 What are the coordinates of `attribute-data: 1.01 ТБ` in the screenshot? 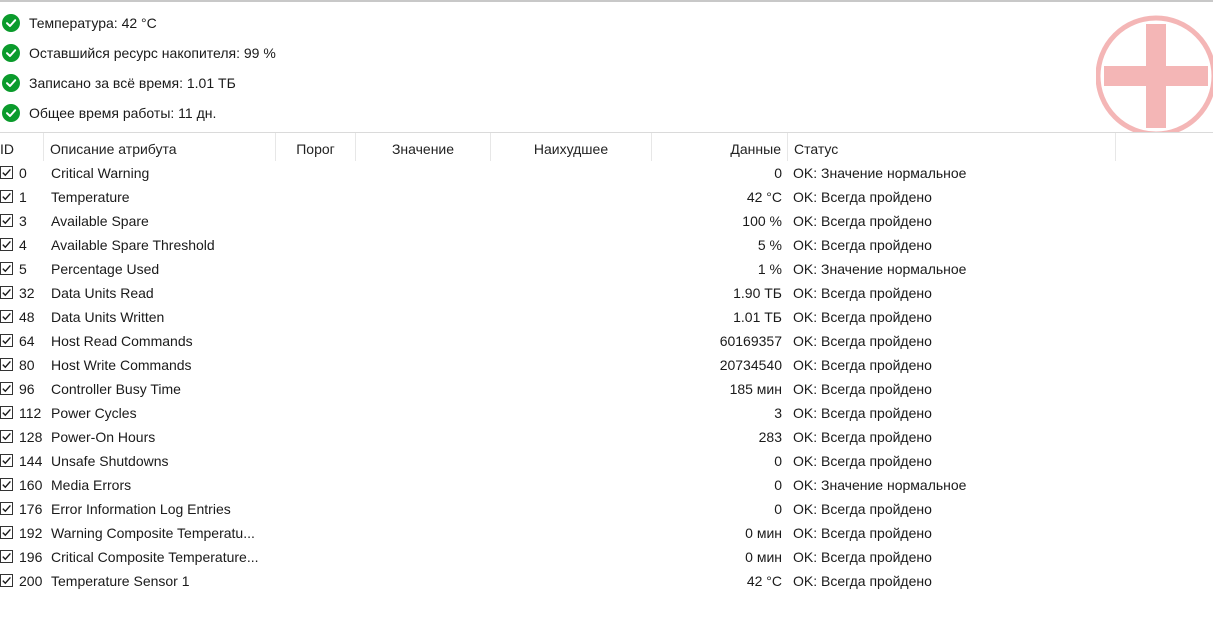 It's located at (757, 317).